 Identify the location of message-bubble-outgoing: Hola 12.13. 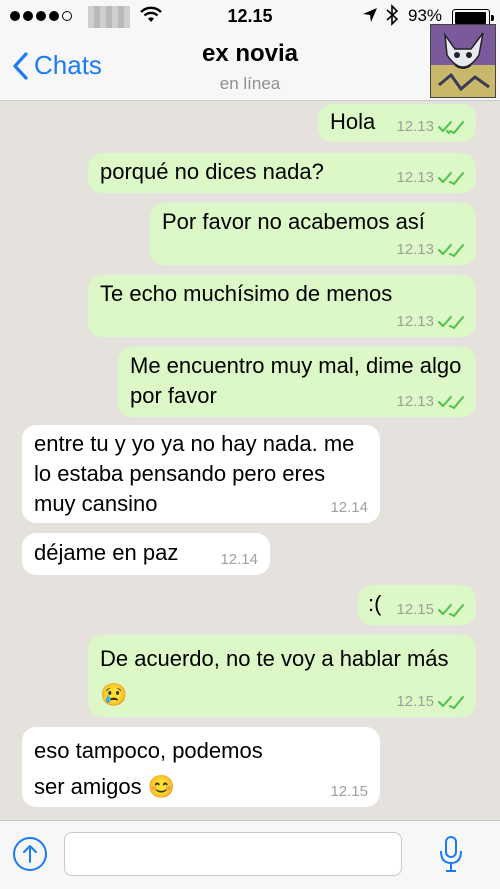
(397, 123).